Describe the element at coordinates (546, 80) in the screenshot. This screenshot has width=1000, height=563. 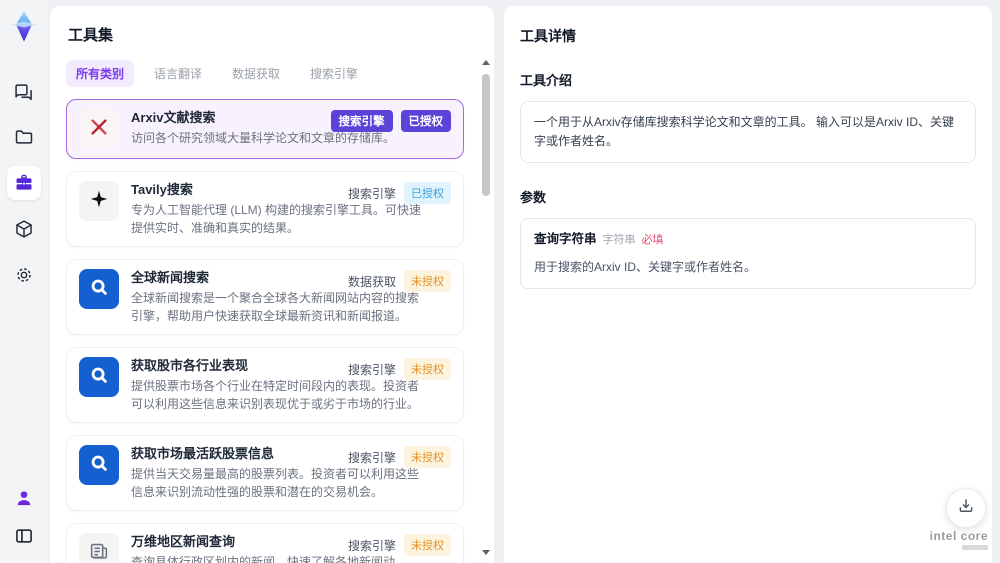
I see `intro-heading: 工具介绍` at that location.